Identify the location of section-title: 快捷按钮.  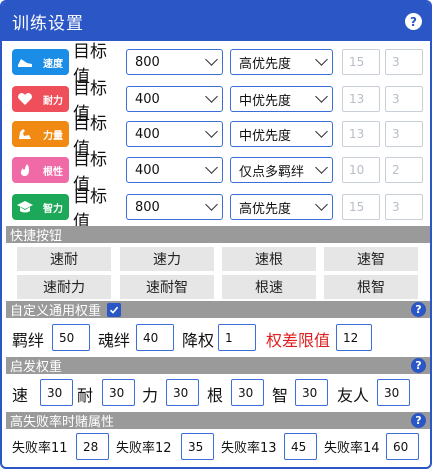
(36, 236).